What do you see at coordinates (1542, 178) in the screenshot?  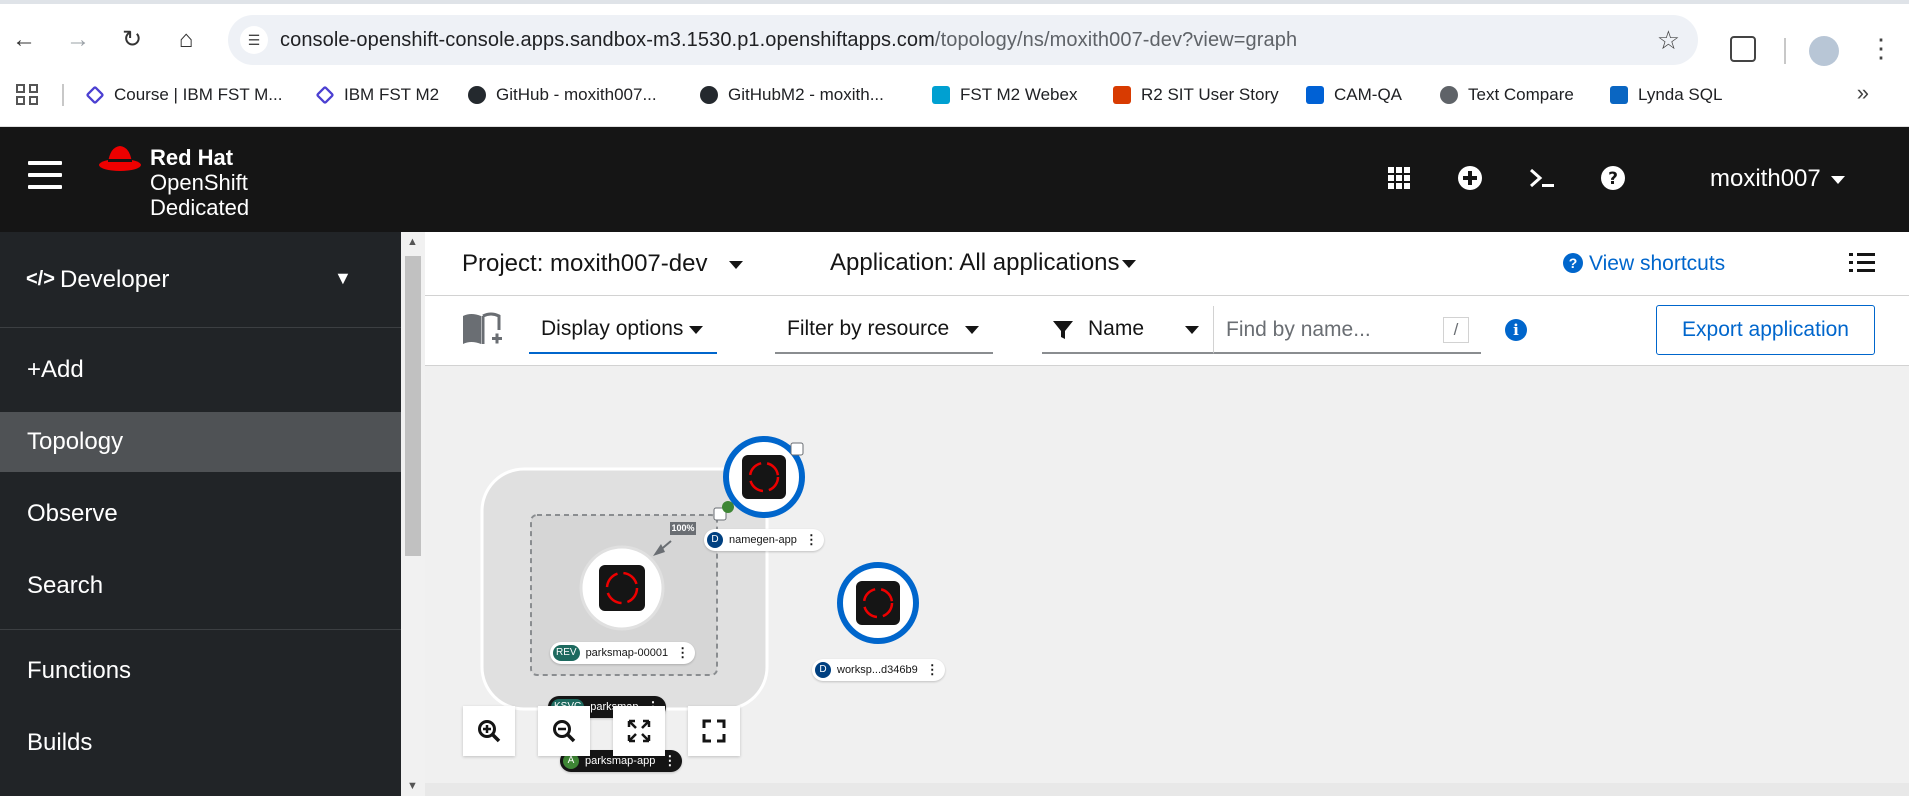 I see `terminal-icon` at bounding box center [1542, 178].